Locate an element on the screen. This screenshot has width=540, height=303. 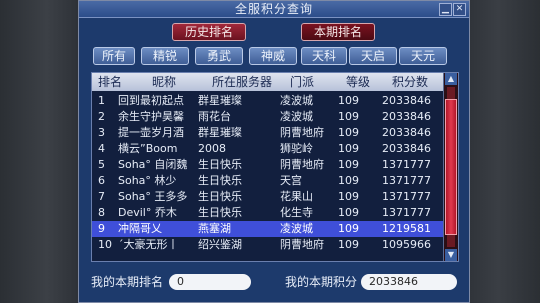
title-bar: 全服积分查询 ▁ ✕ is located at coordinates (274, 9).